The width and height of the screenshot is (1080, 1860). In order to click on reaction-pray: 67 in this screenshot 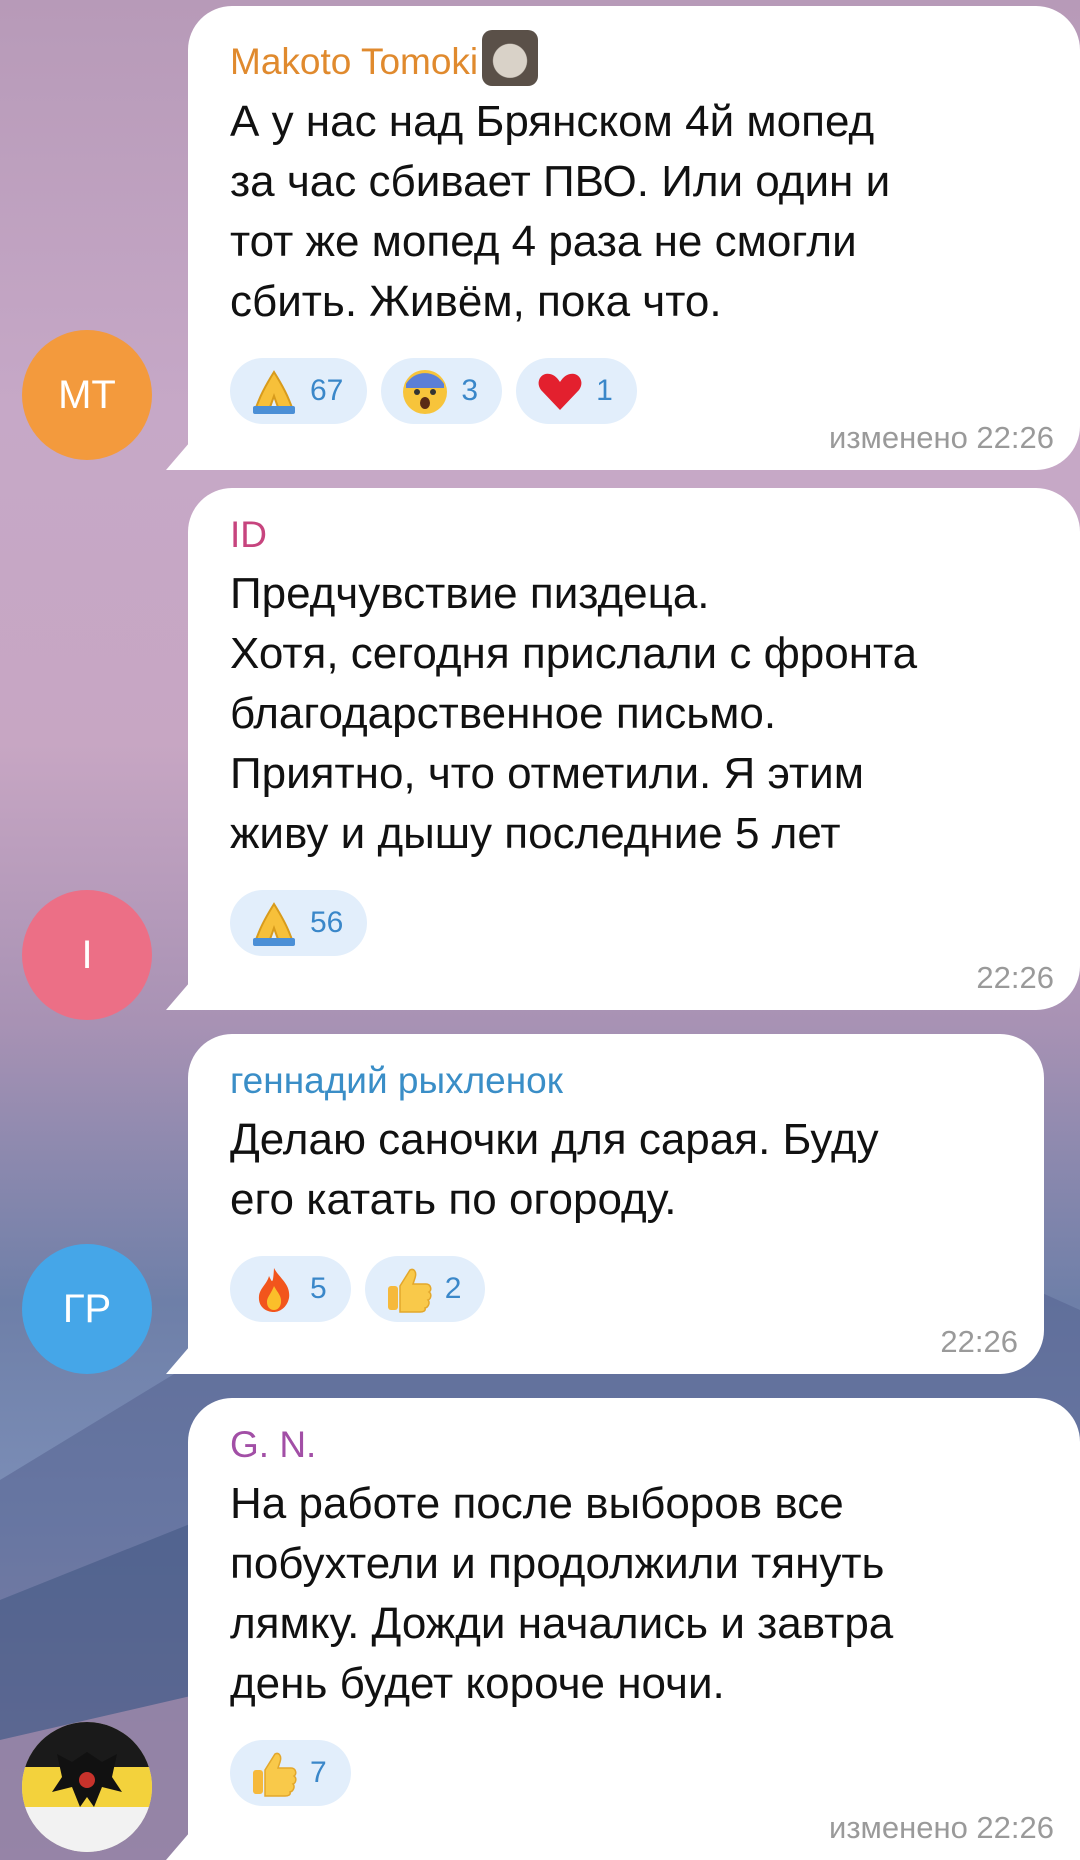, I will do `click(299, 391)`.